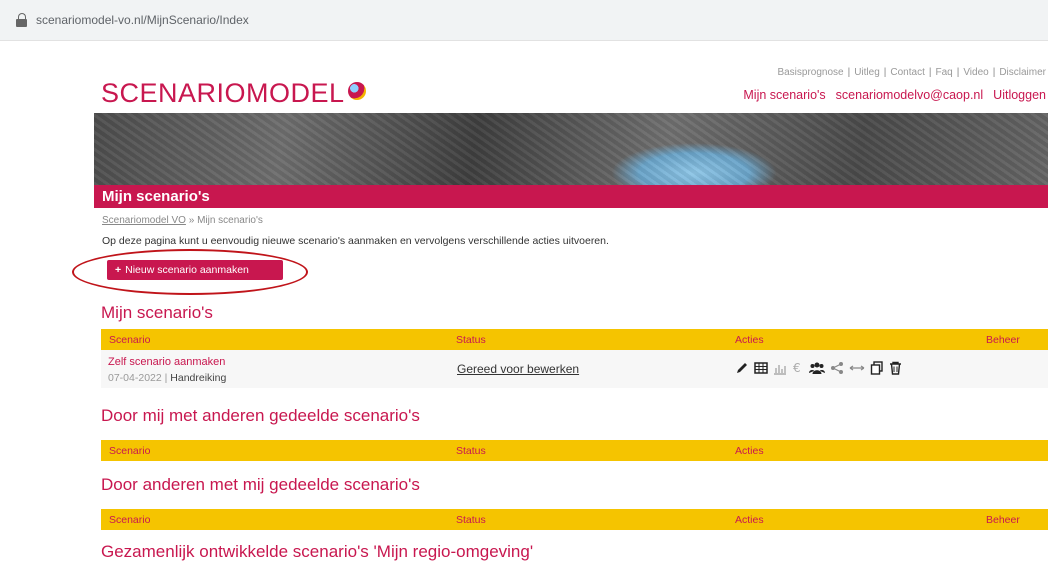  What do you see at coordinates (877, 368) in the screenshot?
I see `copy-icon` at bounding box center [877, 368].